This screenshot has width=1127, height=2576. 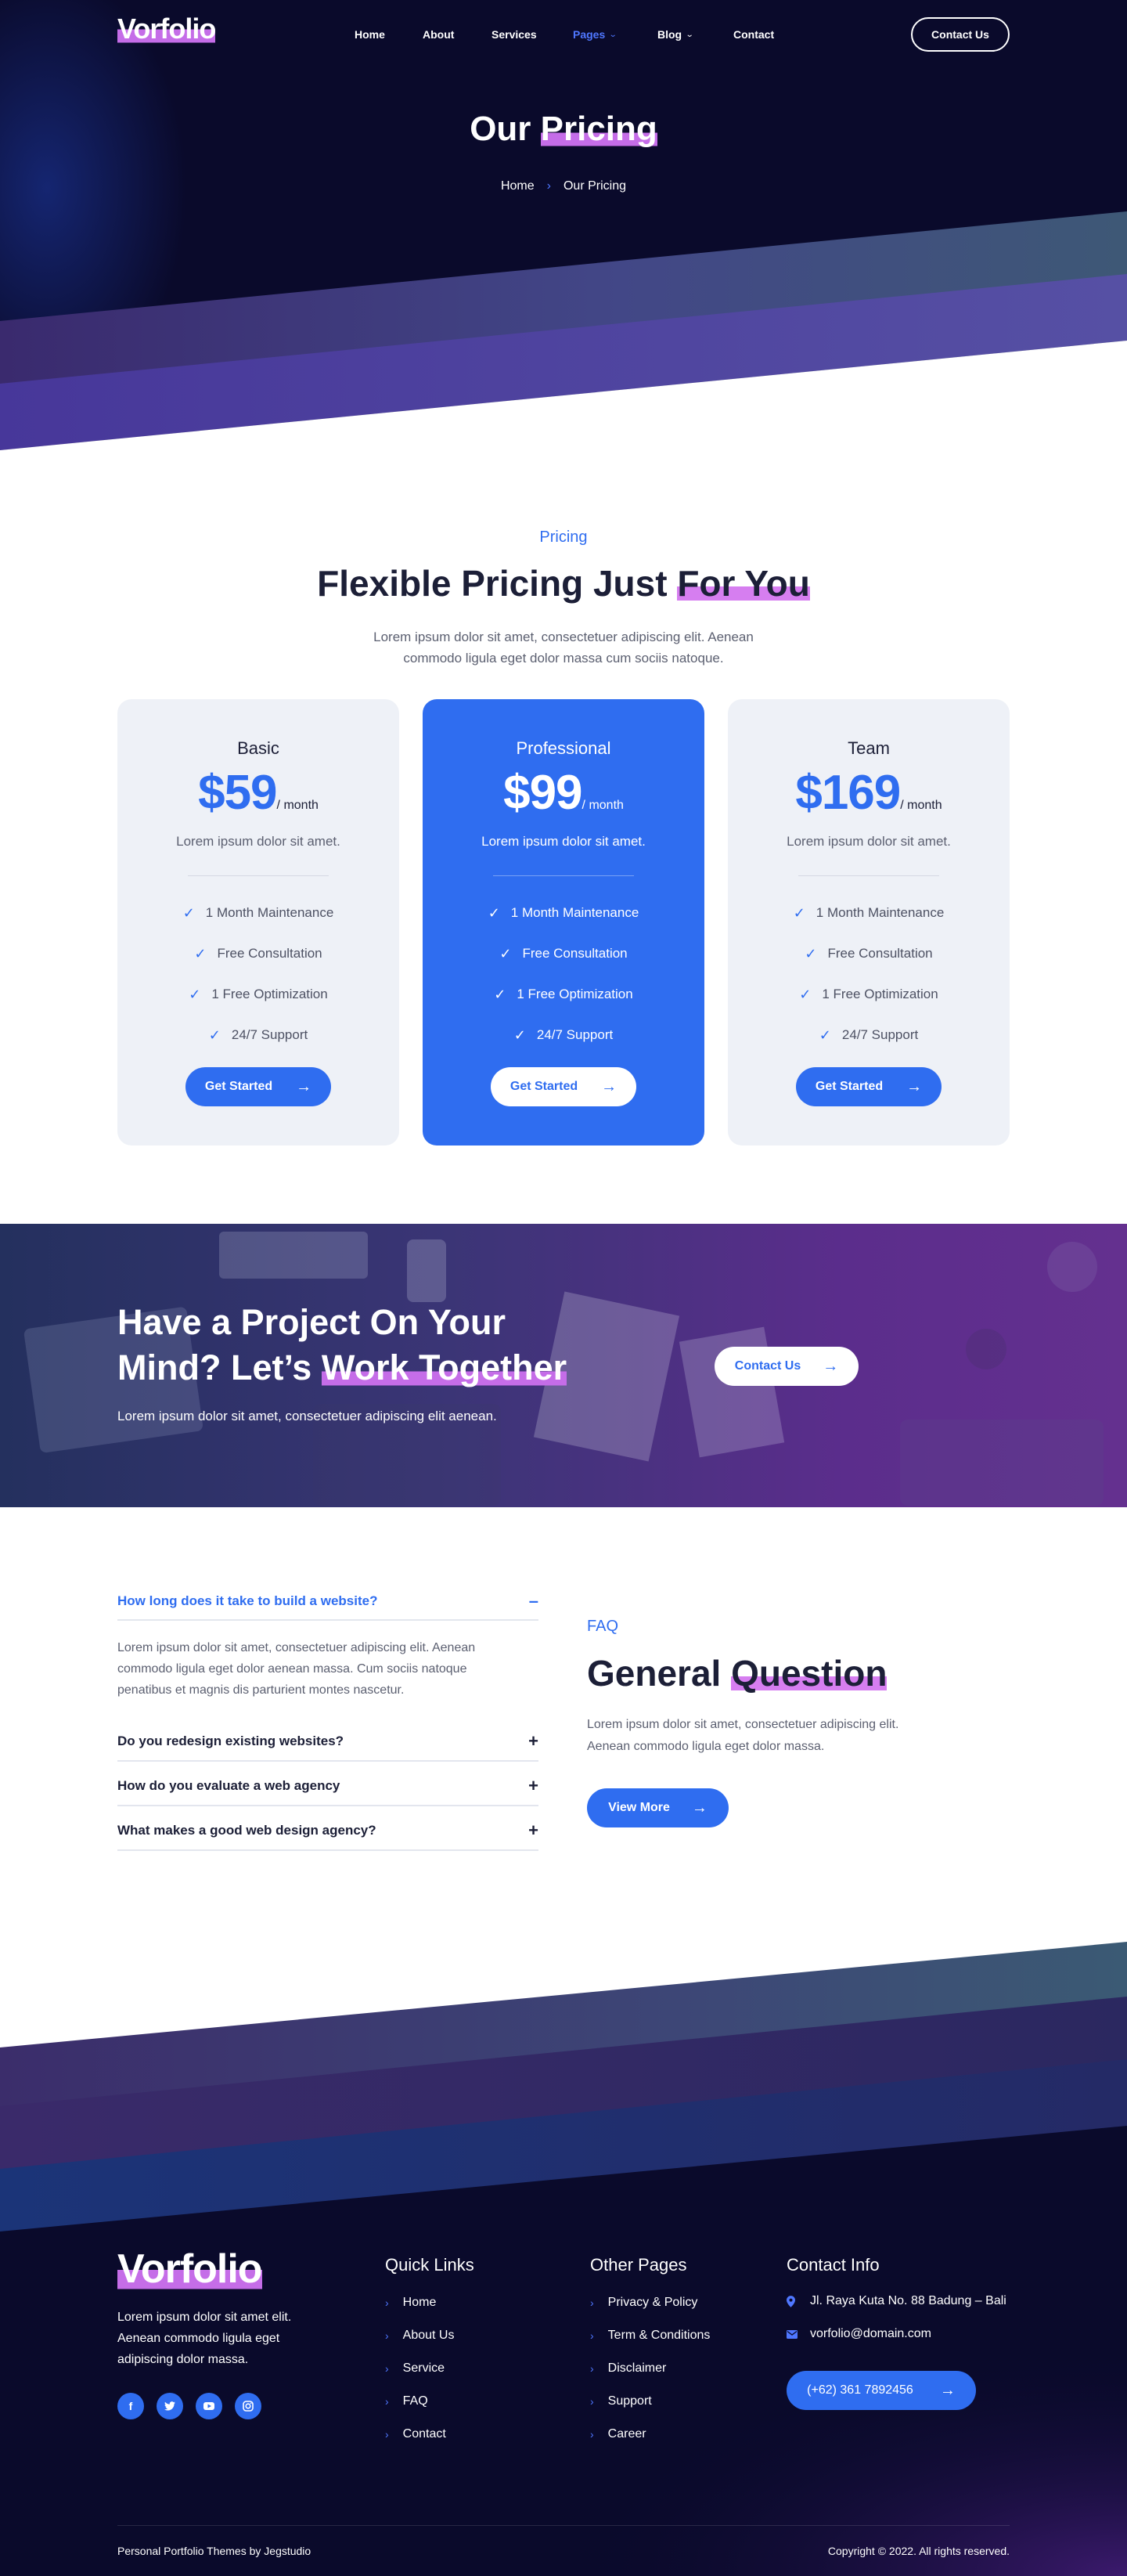 What do you see at coordinates (868, 793) in the screenshot?
I see `plan-price: $169/ month` at bounding box center [868, 793].